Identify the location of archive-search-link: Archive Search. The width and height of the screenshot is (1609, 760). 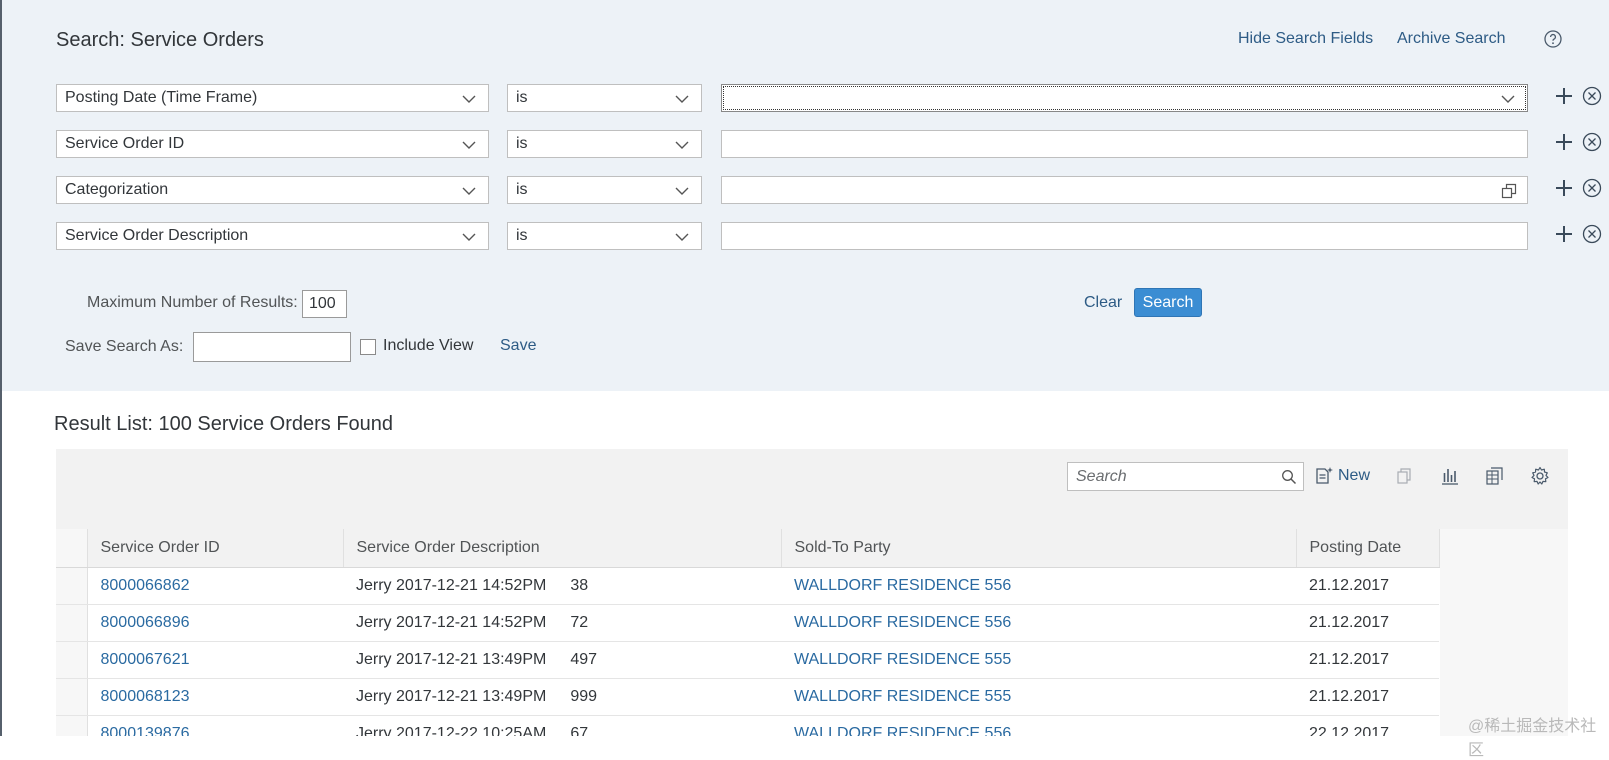
(1451, 39).